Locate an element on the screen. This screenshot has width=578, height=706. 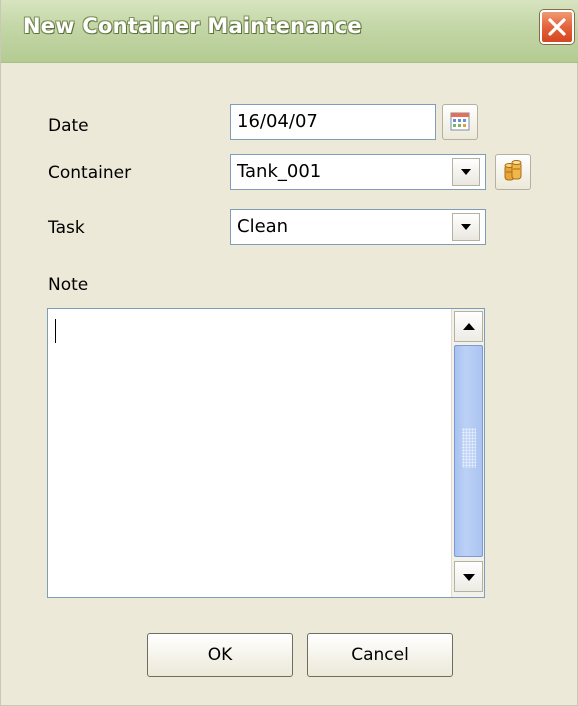
calendar-icon is located at coordinates (460, 121).